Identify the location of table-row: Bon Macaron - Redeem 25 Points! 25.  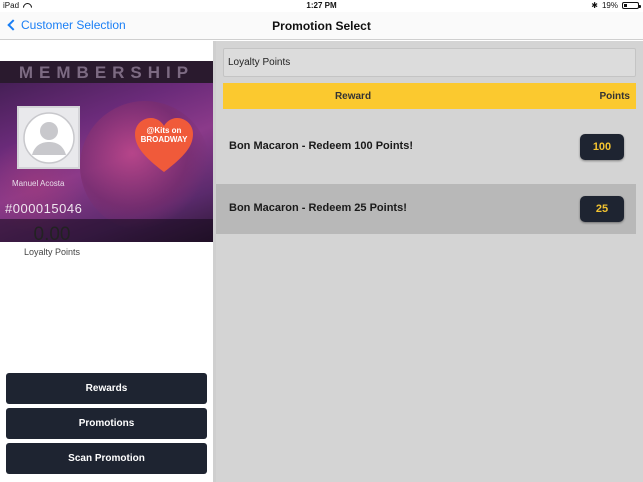
(426, 209).